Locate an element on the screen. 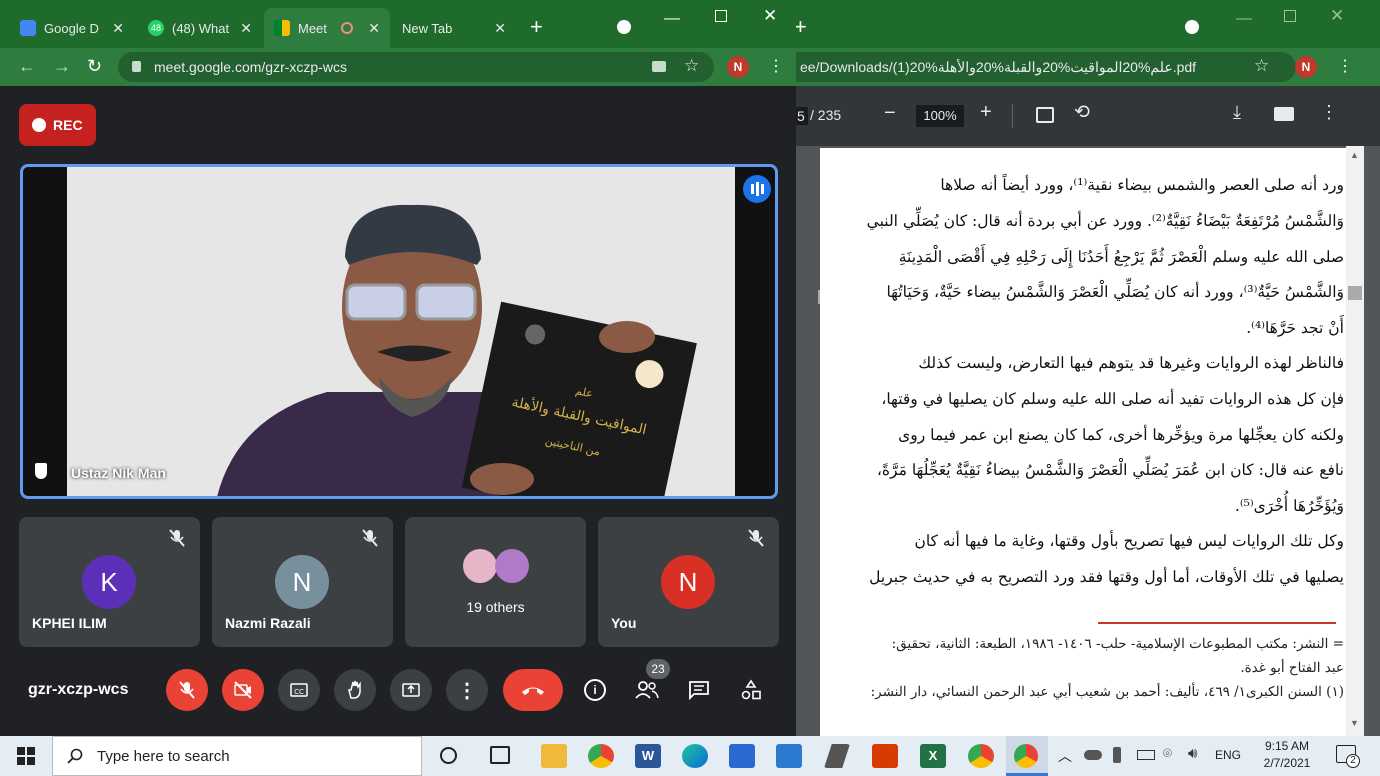 The image size is (1380, 776). clock: 9:15 AM 2/7/2021 is located at coordinates (1287, 755).